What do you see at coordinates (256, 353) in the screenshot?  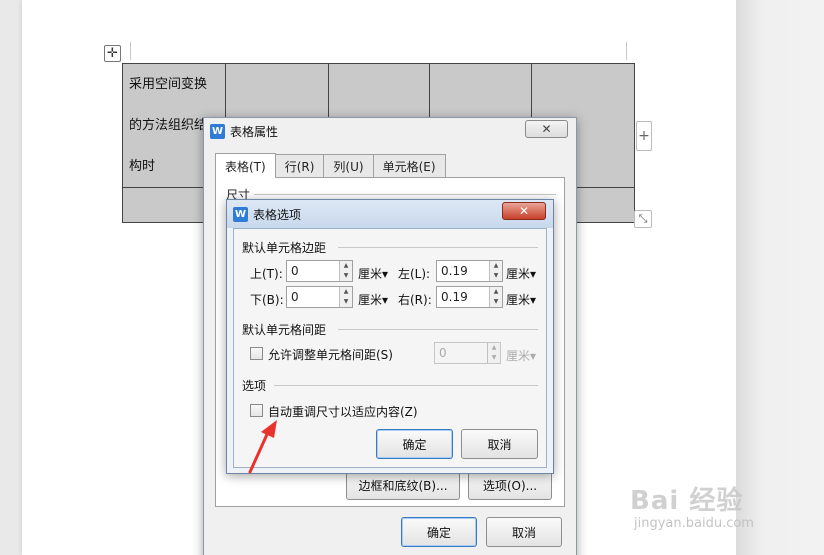 I see `allow-spacing-checkbox` at bounding box center [256, 353].